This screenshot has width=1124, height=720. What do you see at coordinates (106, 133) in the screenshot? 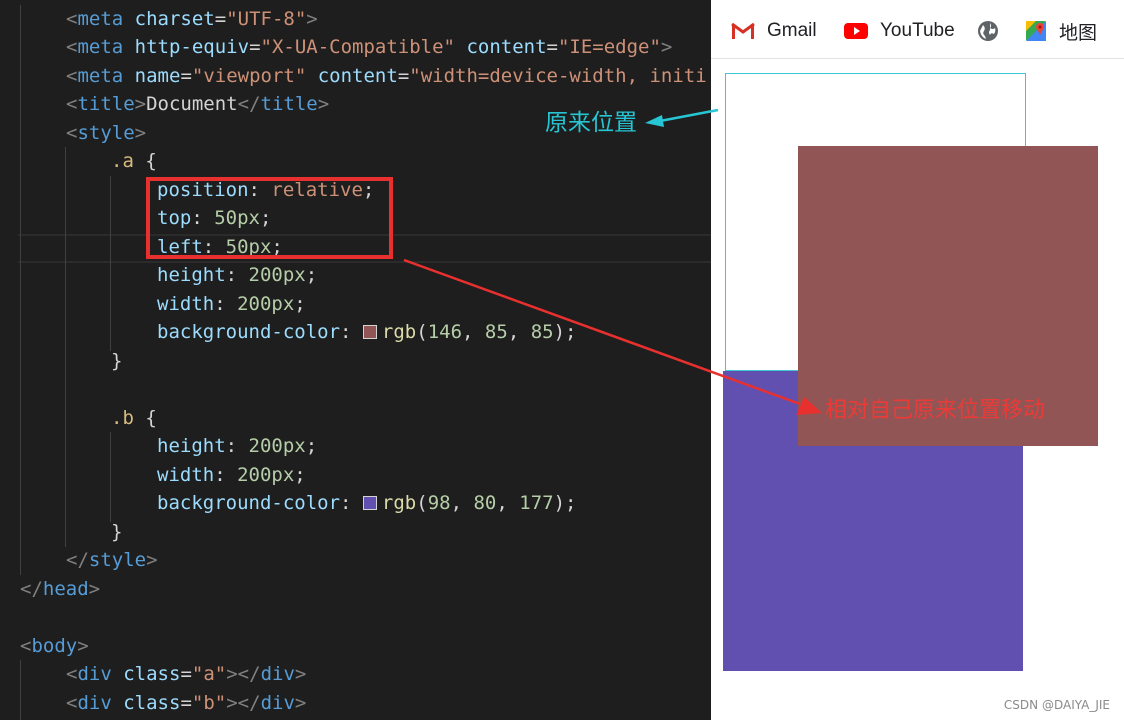
I see `code-line-style-open: <style>` at bounding box center [106, 133].